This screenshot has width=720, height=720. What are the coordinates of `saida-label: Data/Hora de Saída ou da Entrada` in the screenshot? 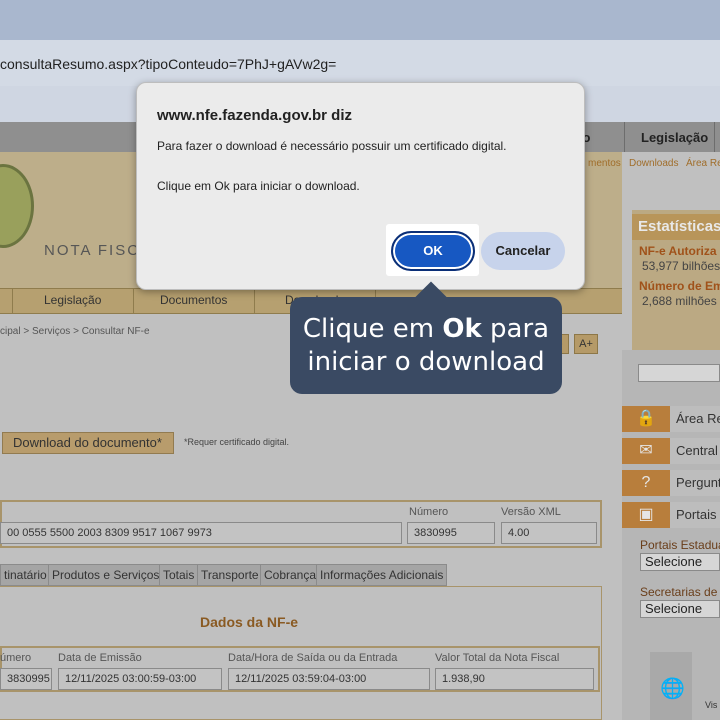 It's located at (313, 658).